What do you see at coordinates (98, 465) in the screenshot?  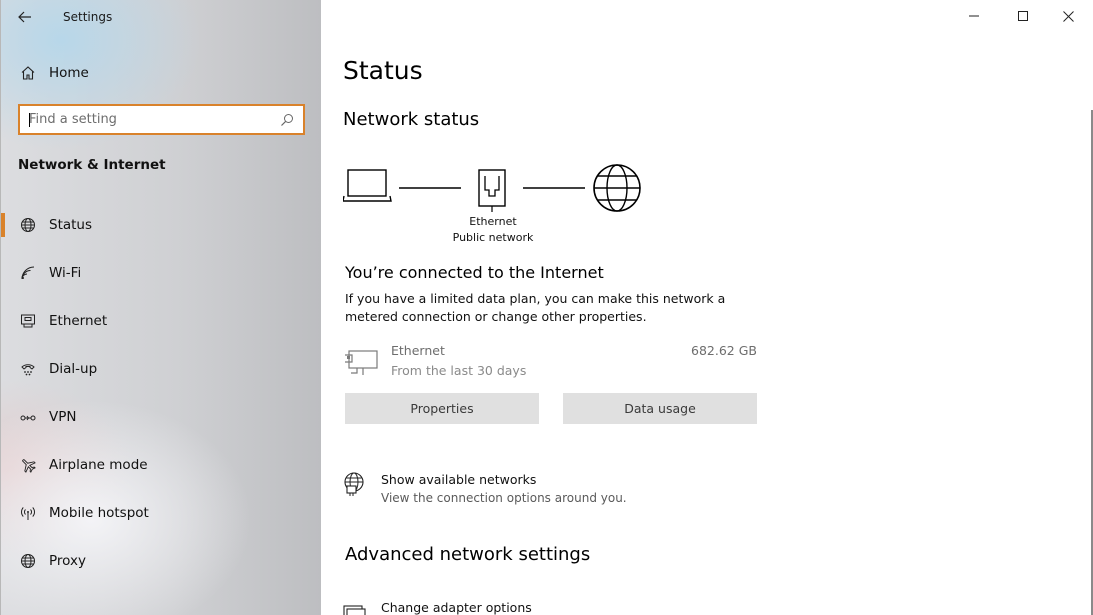 I see `sidebar-item-label: Airplane mode` at bounding box center [98, 465].